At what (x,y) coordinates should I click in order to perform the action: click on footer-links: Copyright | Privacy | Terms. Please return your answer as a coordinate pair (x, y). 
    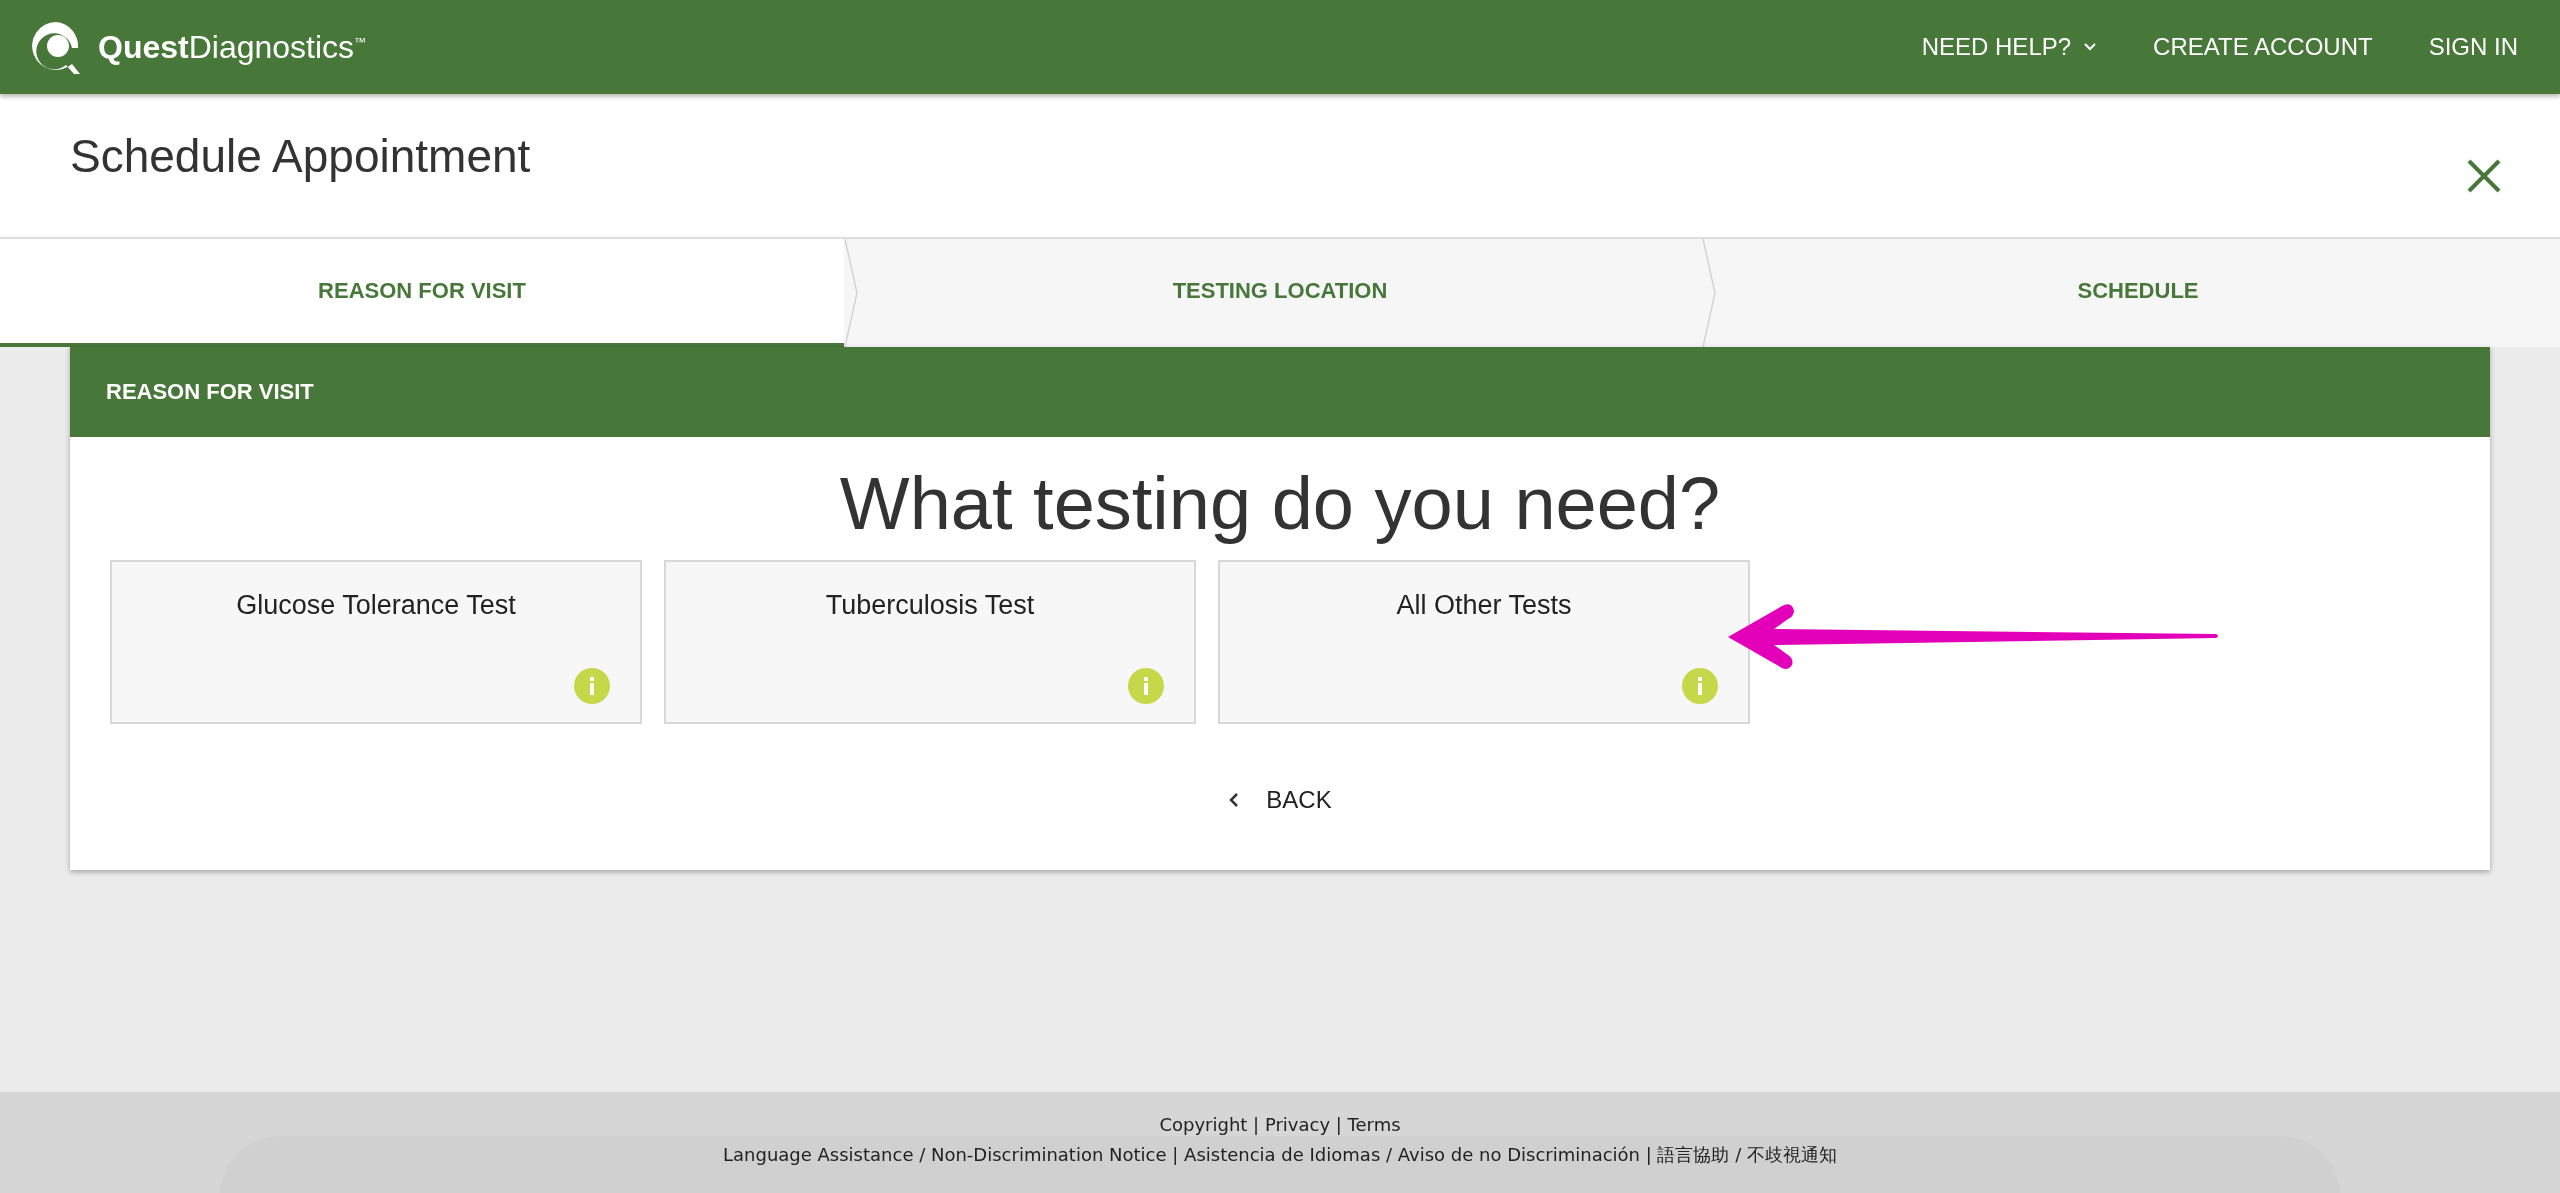
    Looking at the image, I should click on (1280, 1124).